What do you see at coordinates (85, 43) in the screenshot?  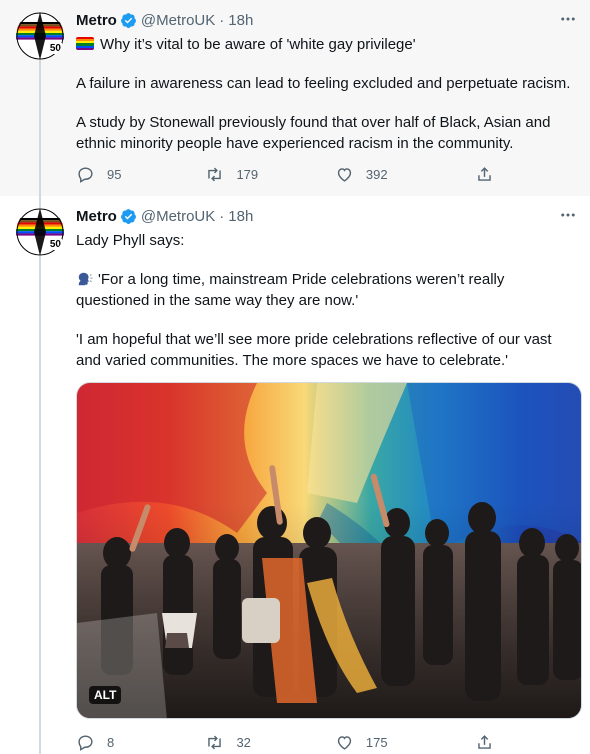 I see `rainbow-flag-icon` at bounding box center [85, 43].